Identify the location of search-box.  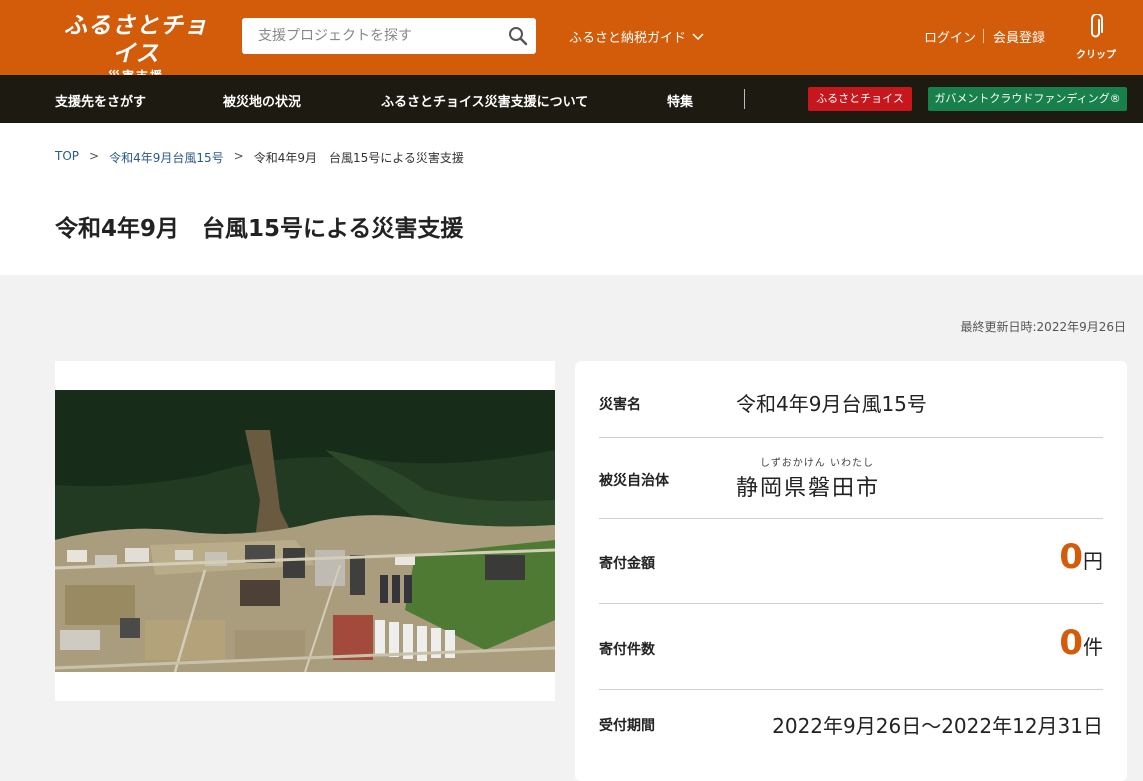
(389, 36).